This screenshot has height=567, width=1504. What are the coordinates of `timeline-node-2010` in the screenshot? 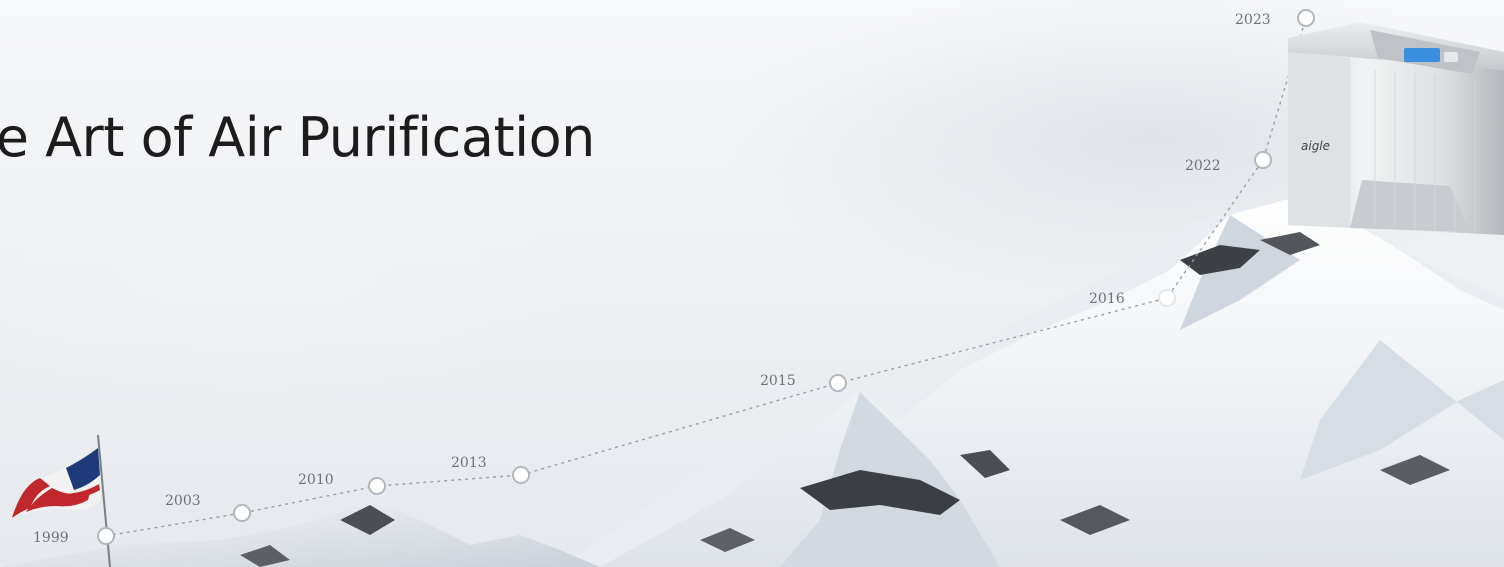 It's located at (377, 486).